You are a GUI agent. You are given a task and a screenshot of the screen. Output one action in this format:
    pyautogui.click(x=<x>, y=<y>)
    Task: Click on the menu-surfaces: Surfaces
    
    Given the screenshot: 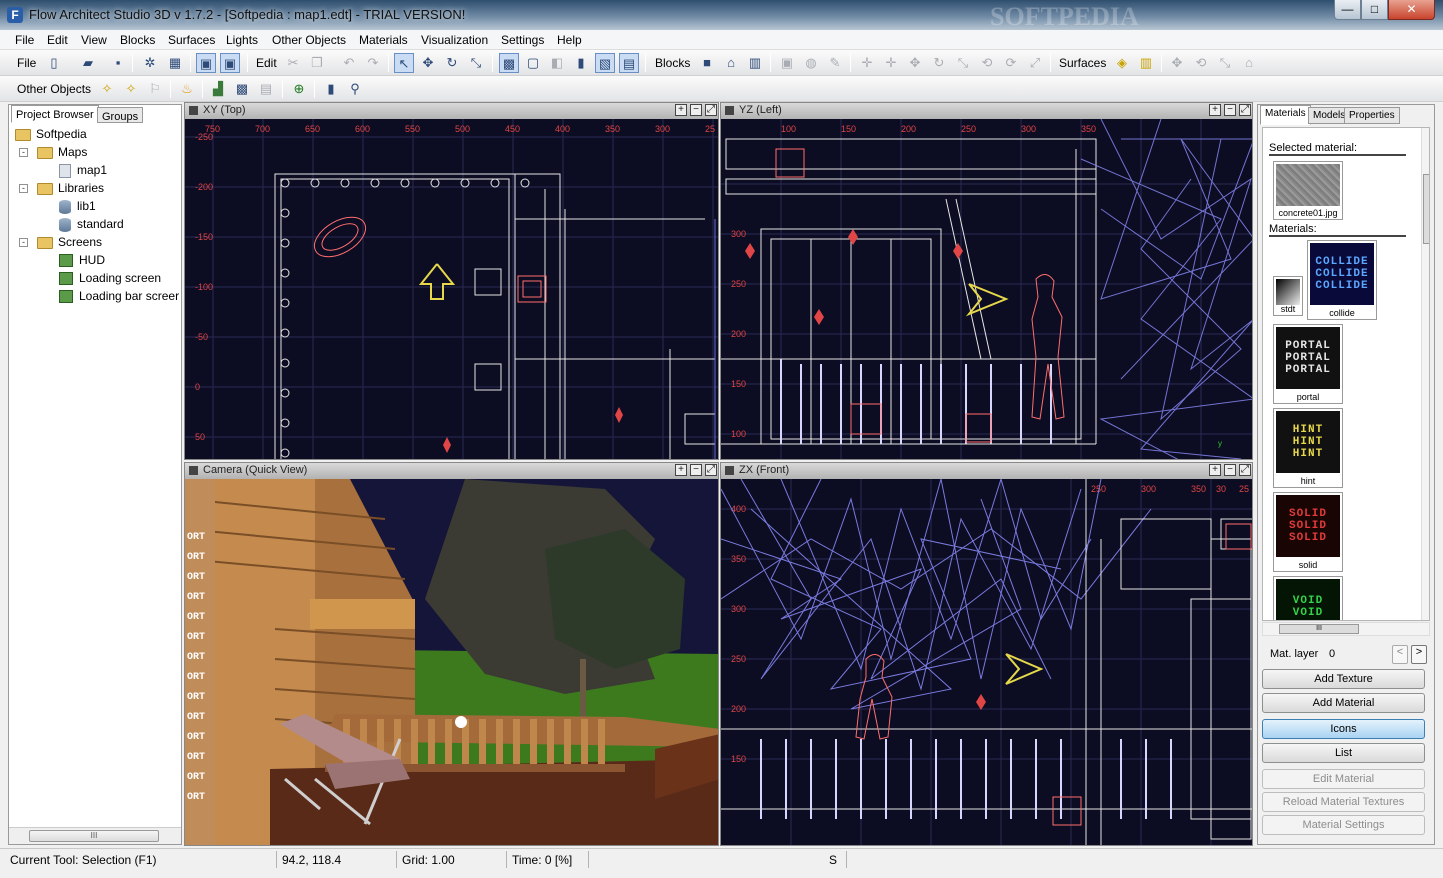 What is the action you would take?
    pyautogui.click(x=191, y=40)
    